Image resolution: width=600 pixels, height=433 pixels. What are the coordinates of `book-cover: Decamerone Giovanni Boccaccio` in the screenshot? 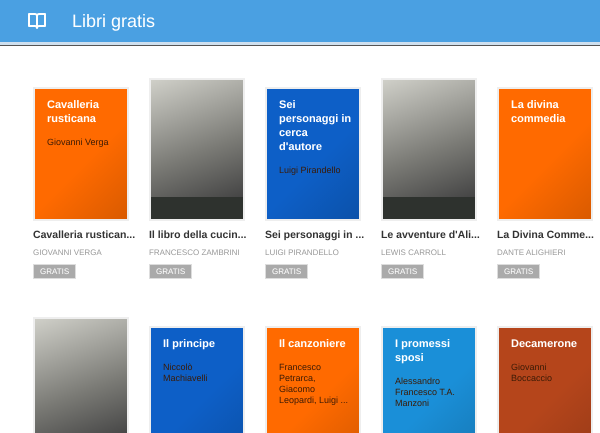 It's located at (545, 379).